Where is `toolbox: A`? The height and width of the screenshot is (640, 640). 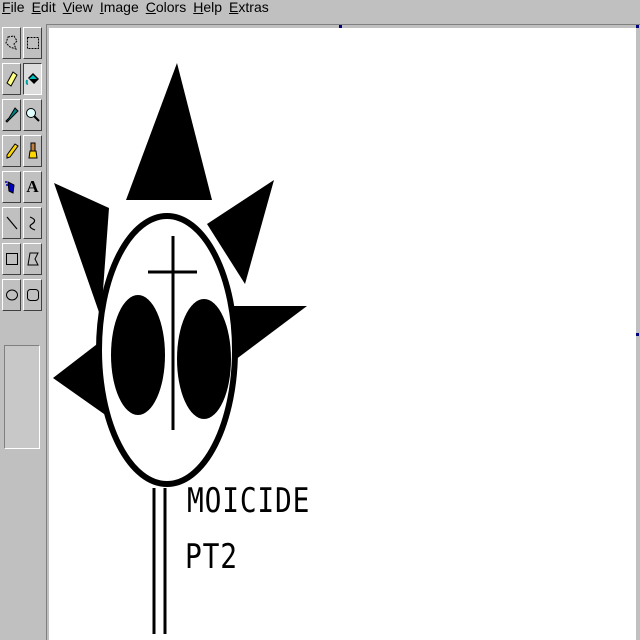 toolbox: A is located at coordinates (23, 332).